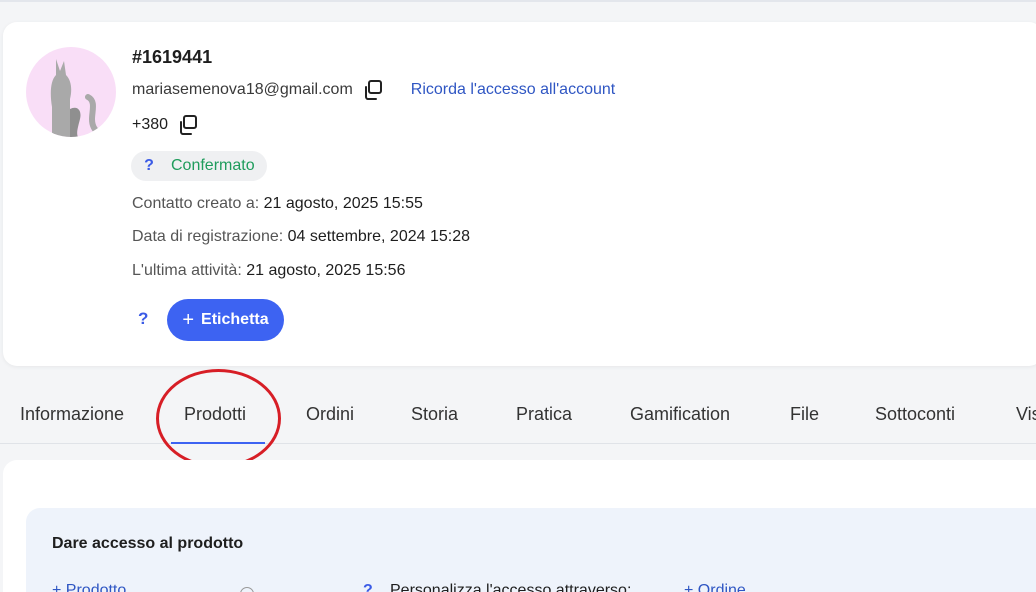 Image resolution: width=1036 pixels, height=592 pixels. I want to click on top-divider, so click(518, 1).